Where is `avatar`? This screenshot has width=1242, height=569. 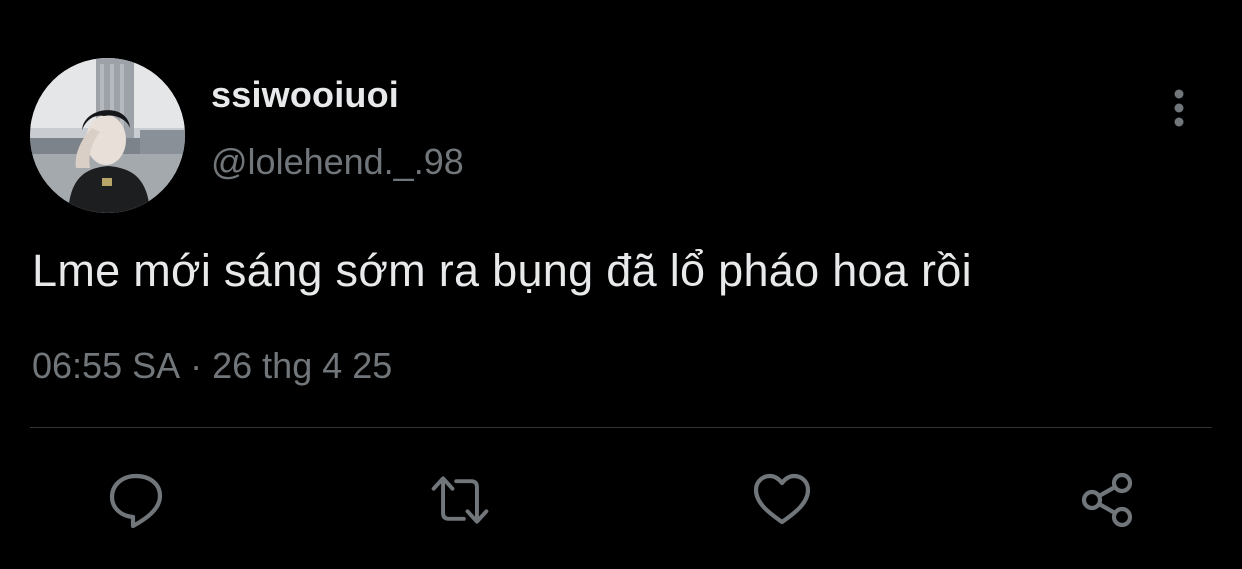
avatar is located at coordinates (107, 135).